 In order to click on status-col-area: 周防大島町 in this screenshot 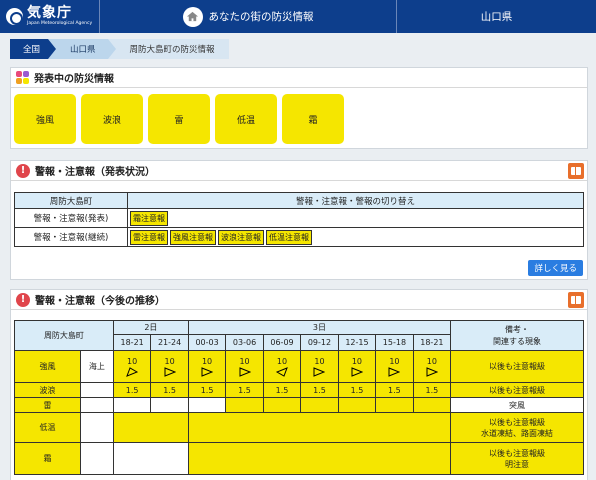, I will do `click(71, 200)`.